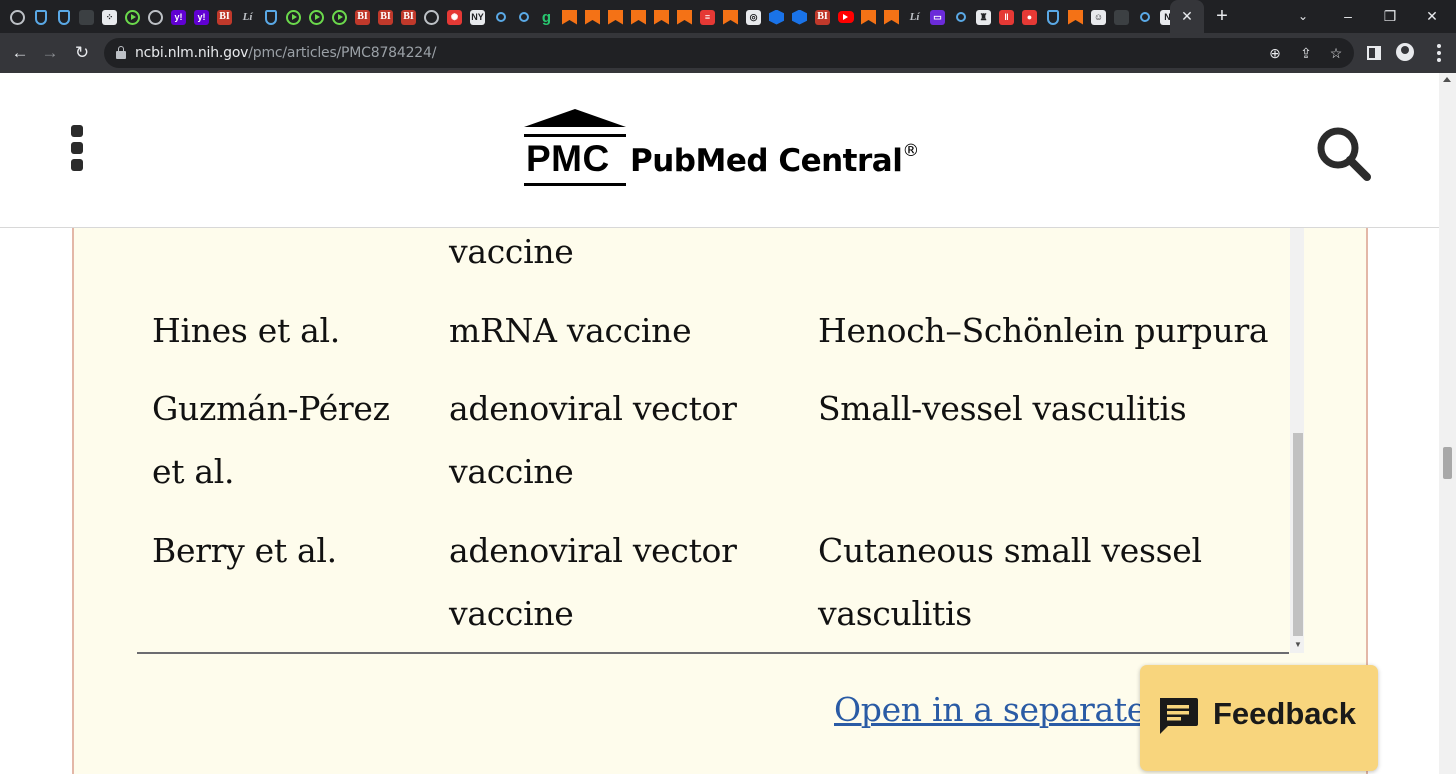  I want to click on close-window-button: ✕, so click(1432, 16).